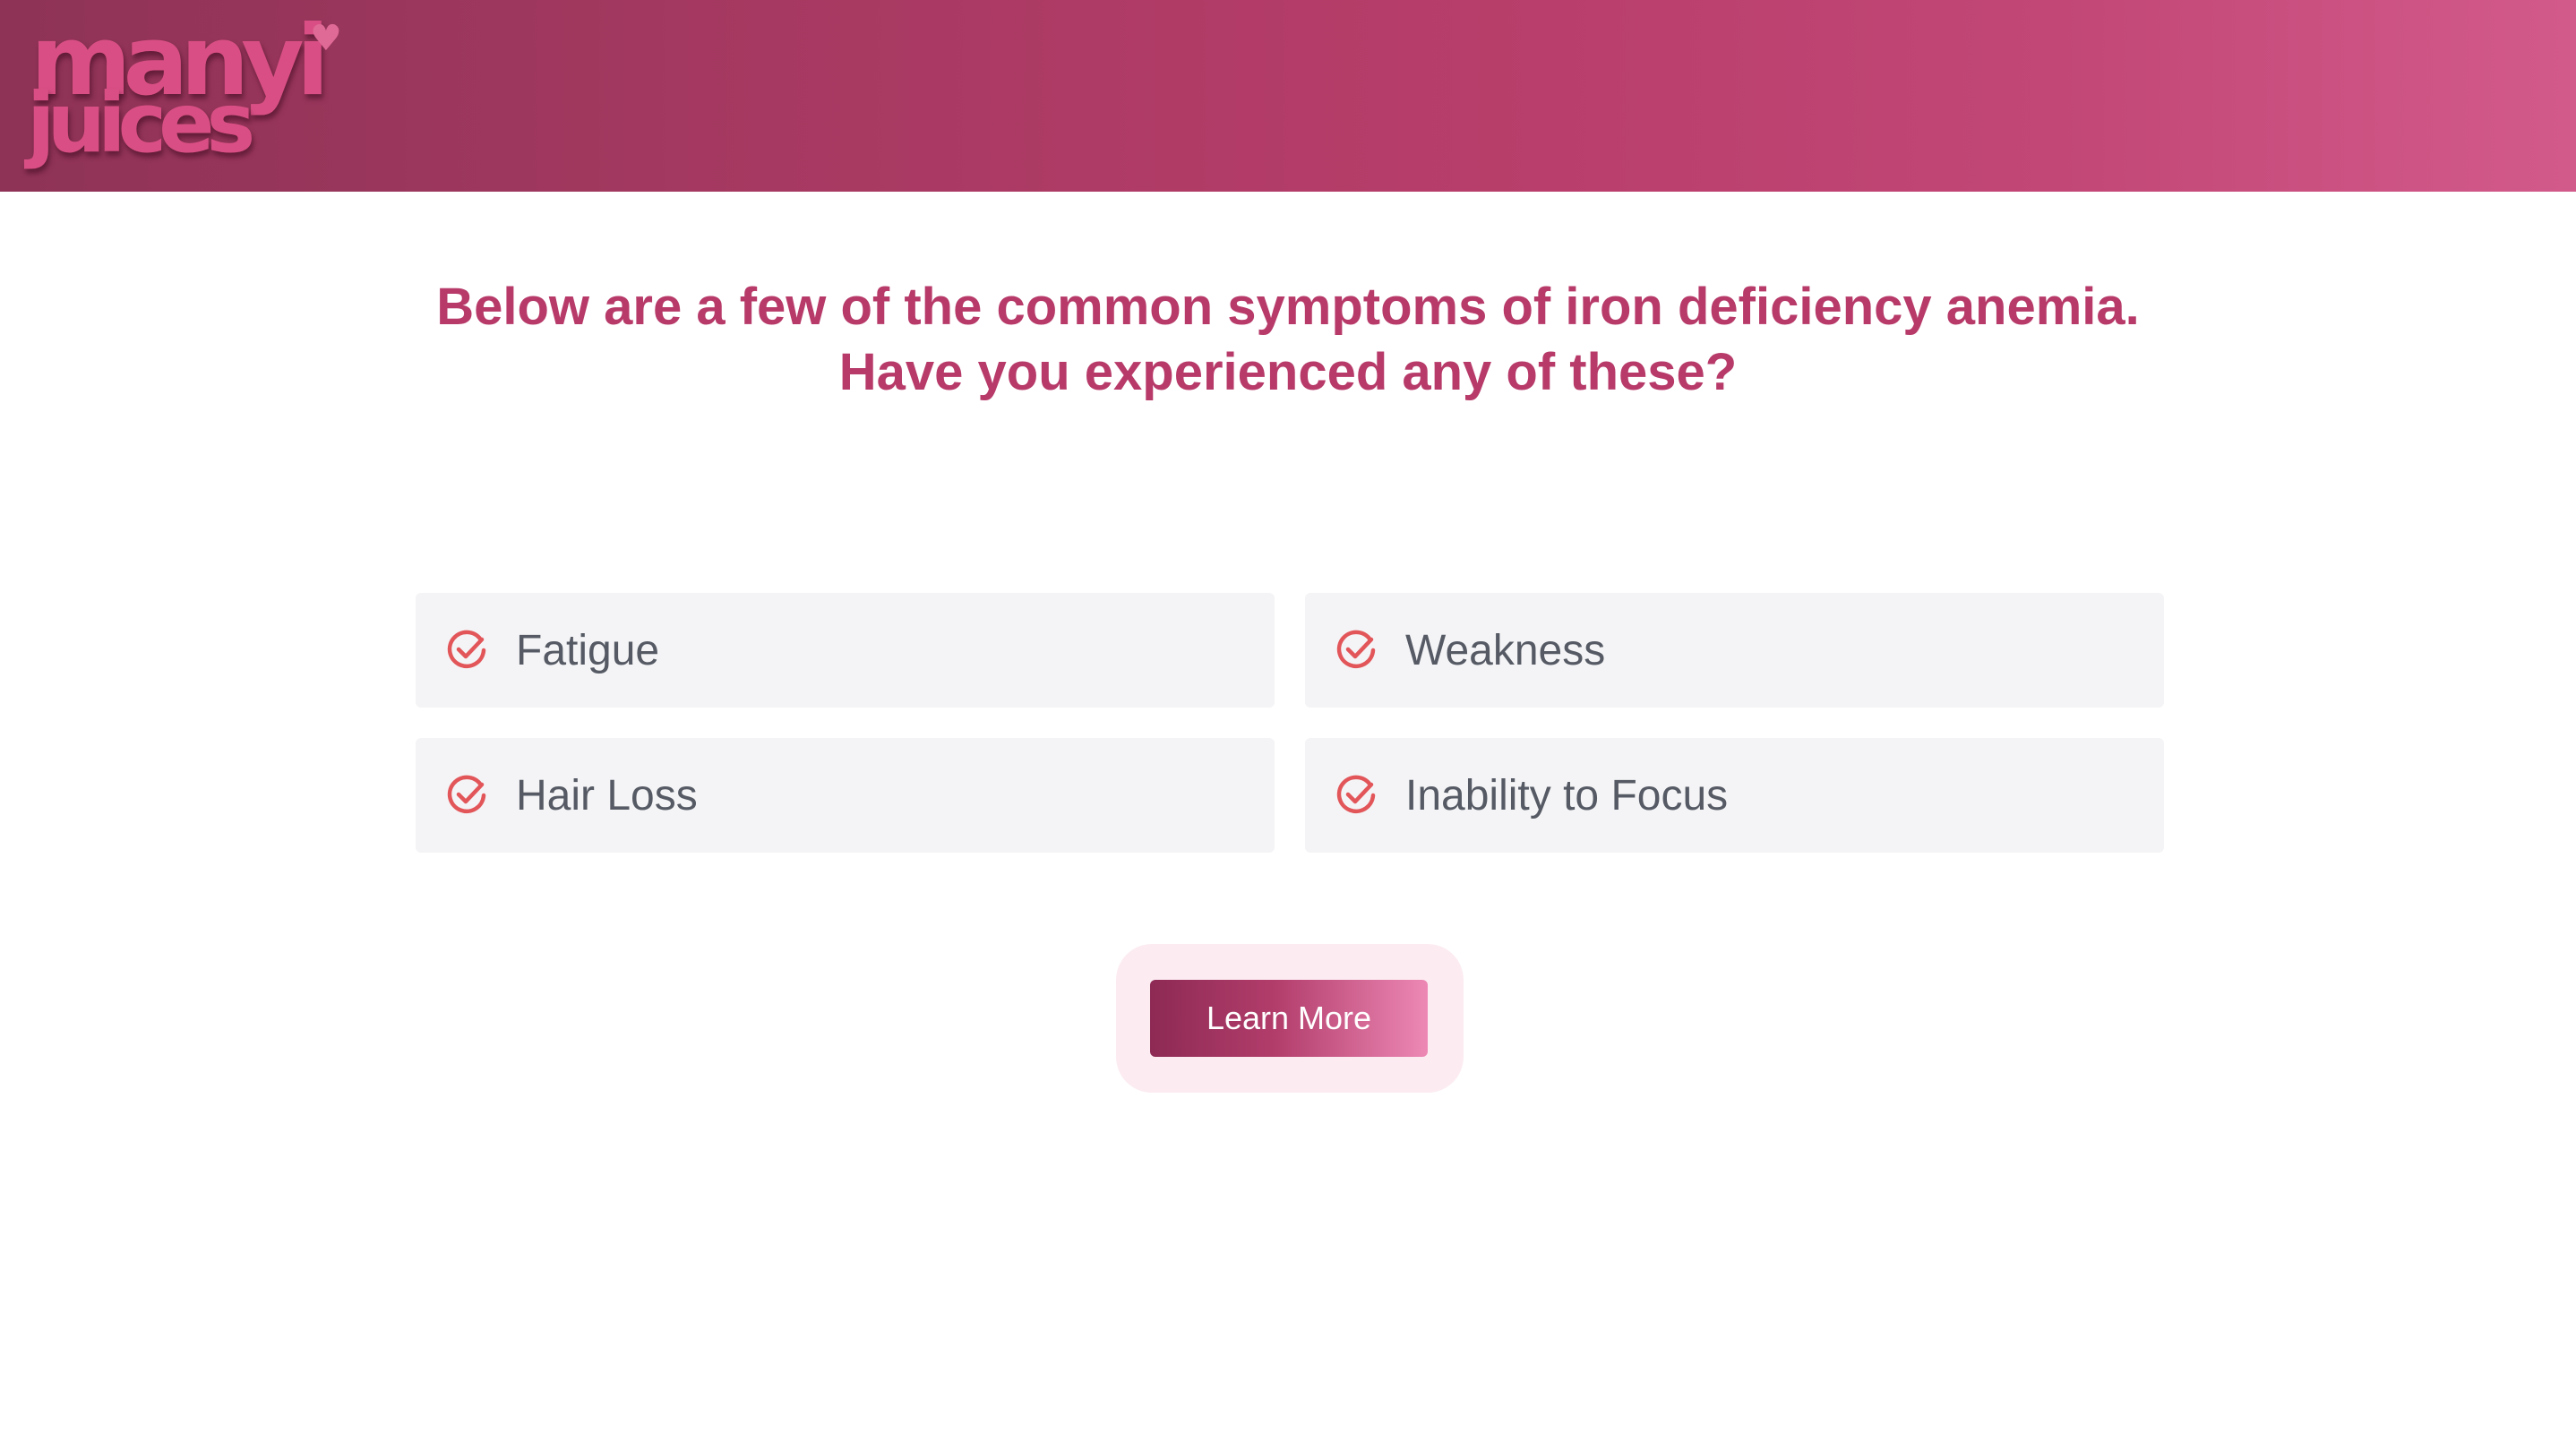 This screenshot has width=2576, height=1433. I want to click on brand-logo: manyi juices ♥, so click(183, 94).